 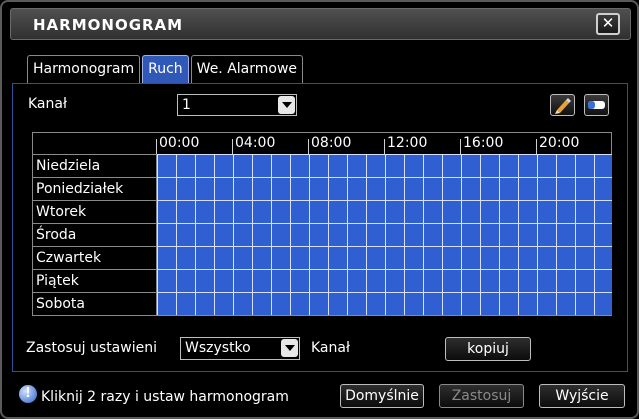 I want to click on pencil-icon, so click(x=563, y=106).